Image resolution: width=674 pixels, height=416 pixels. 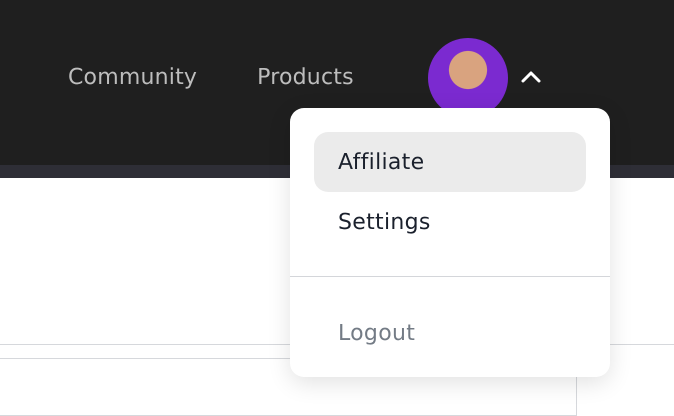 What do you see at coordinates (450, 222) in the screenshot?
I see `menu-item: Settings` at bounding box center [450, 222].